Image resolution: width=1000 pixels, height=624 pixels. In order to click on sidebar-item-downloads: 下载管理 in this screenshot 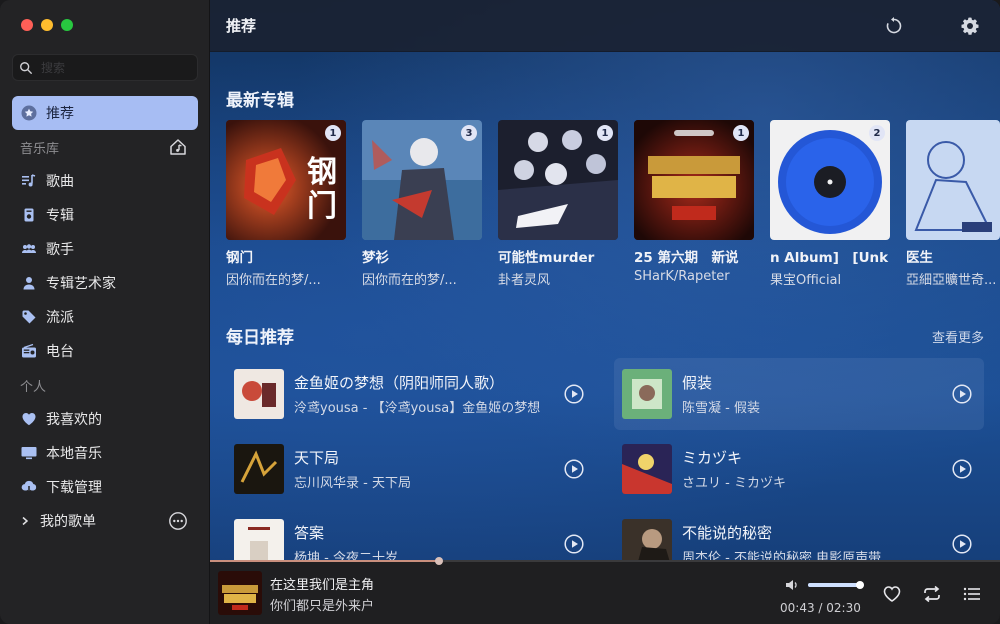, I will do `click(105, 487)`.